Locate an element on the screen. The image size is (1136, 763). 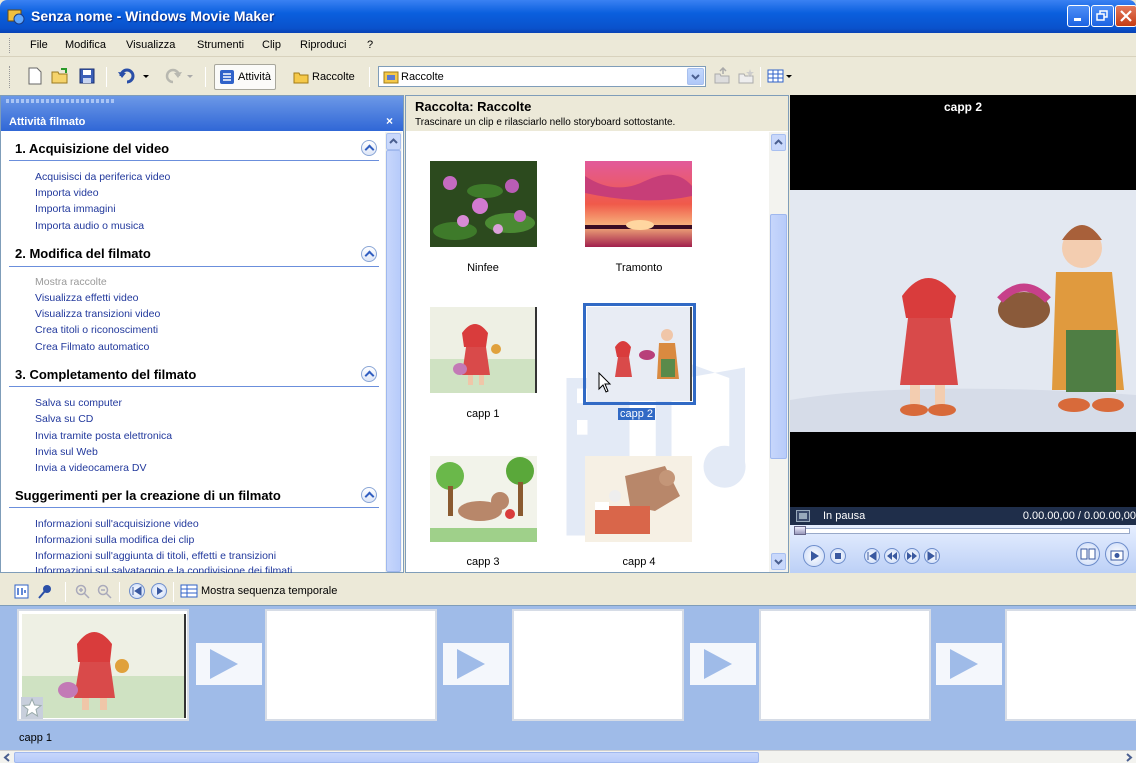
collapse-section-edit-button is located at coordinates (369, 254).